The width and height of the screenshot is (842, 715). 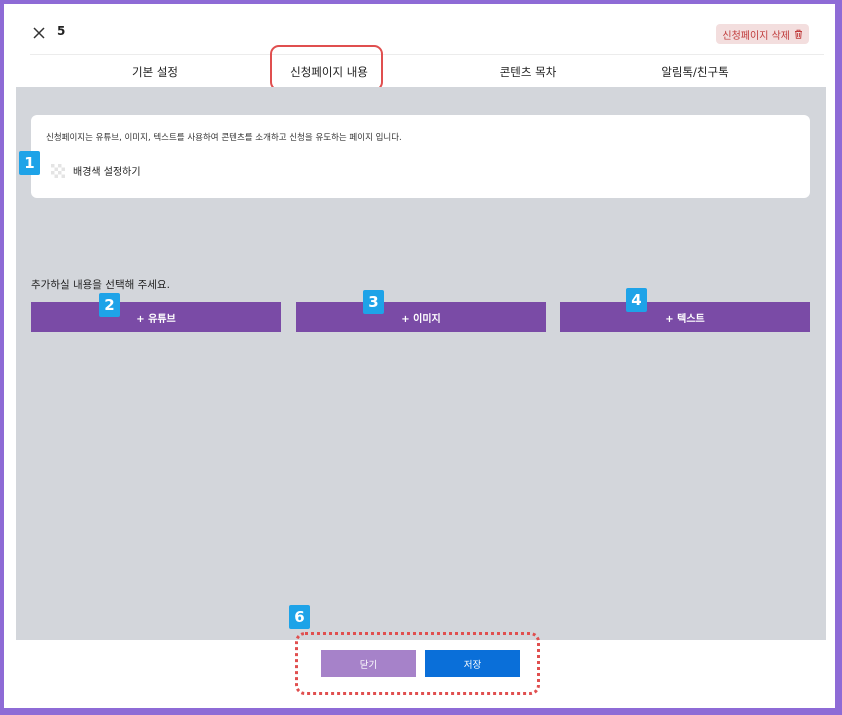 What do you see at coordinates (685, 317) in the screenshot?
I see `add-text-button: + 텍스트` at bounding box center [685, 317].